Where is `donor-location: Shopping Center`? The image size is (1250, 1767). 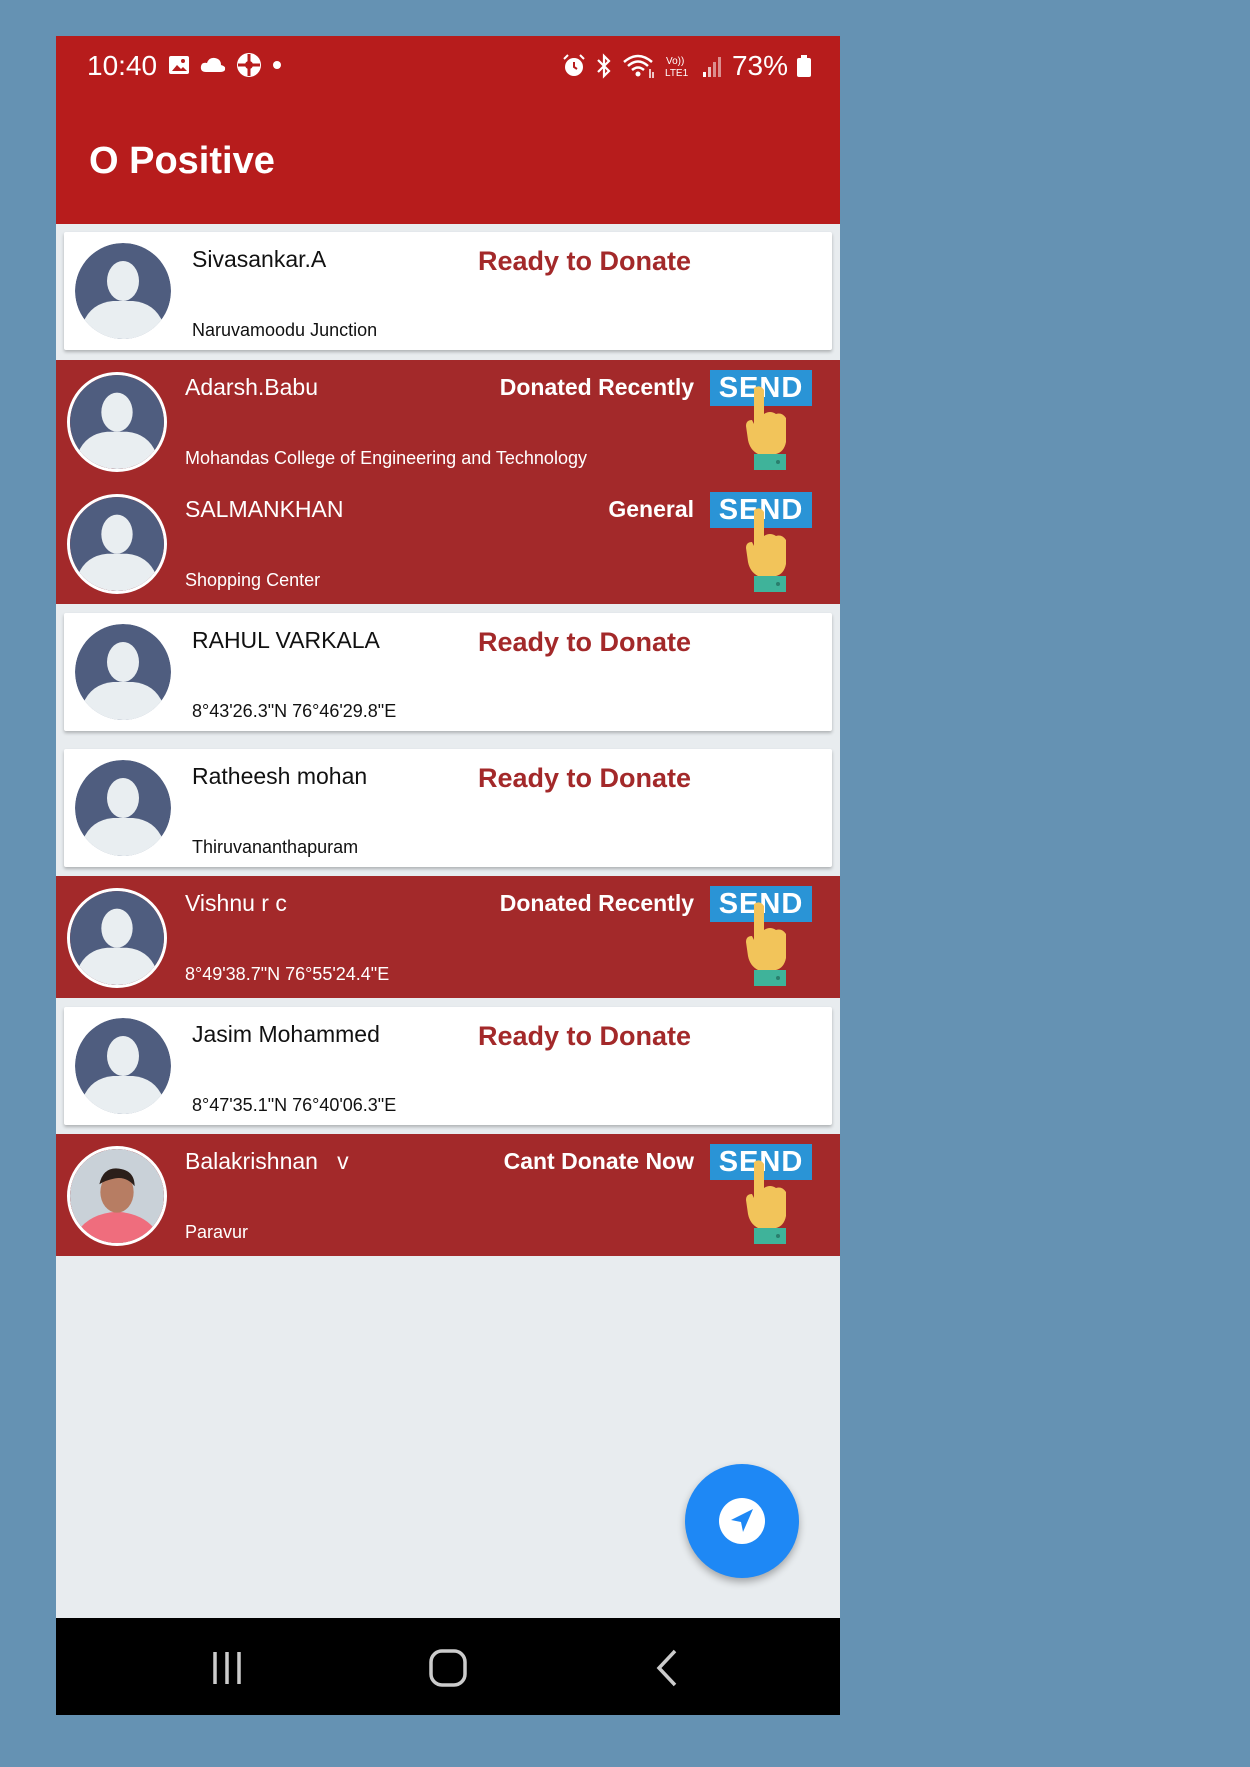 donor-location: Shopping Center is located at coordinates (253, 580).